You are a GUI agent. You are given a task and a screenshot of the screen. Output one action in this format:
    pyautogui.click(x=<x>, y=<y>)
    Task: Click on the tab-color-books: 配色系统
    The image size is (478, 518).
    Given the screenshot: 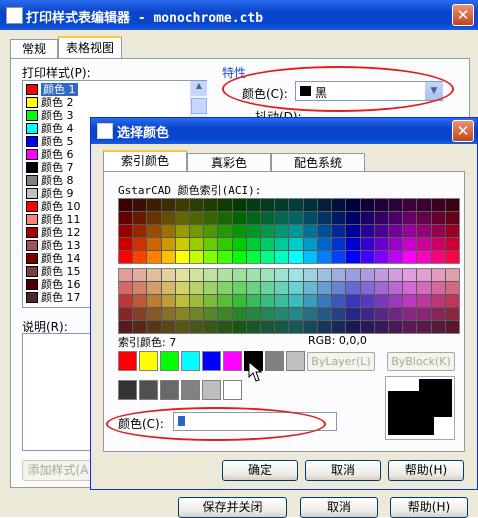 What is the action you would take?
    pyautogui.click(x=318, y=162)
    